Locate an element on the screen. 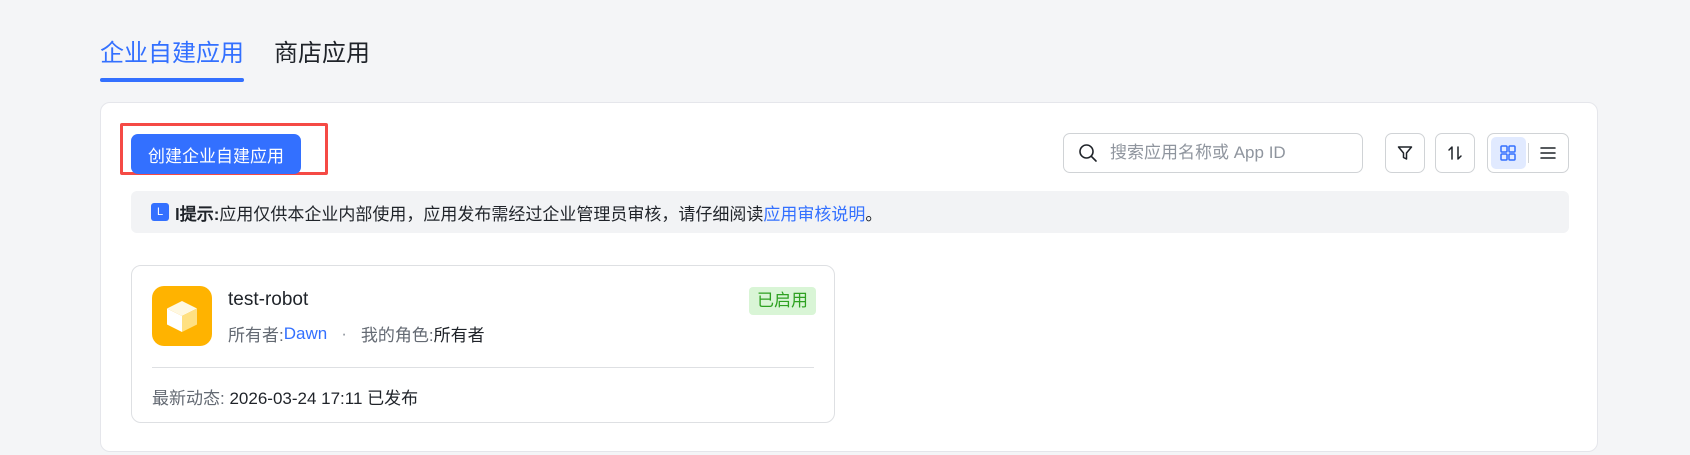  grid-view-button is located at coordinates (1508, 153).